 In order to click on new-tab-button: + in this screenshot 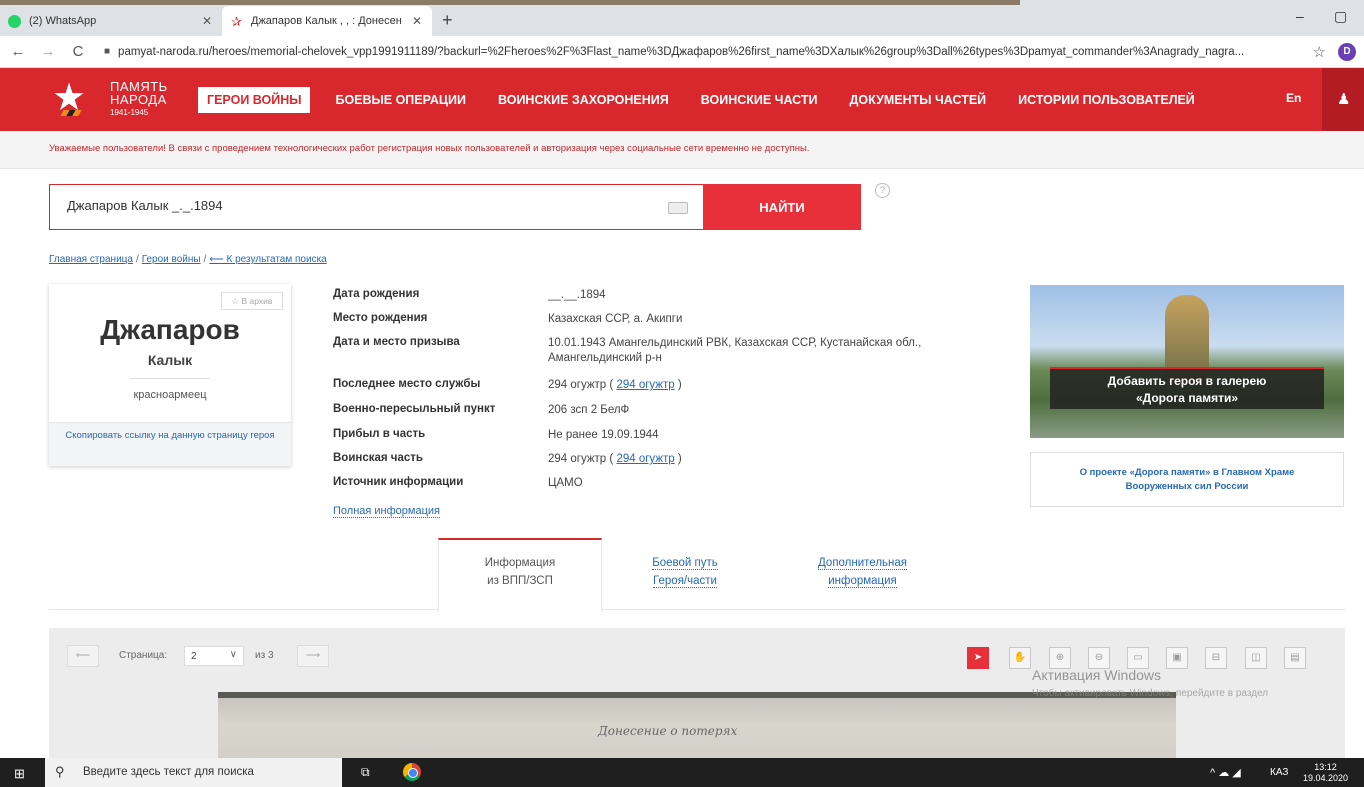, I will do `click(447, 20)`.